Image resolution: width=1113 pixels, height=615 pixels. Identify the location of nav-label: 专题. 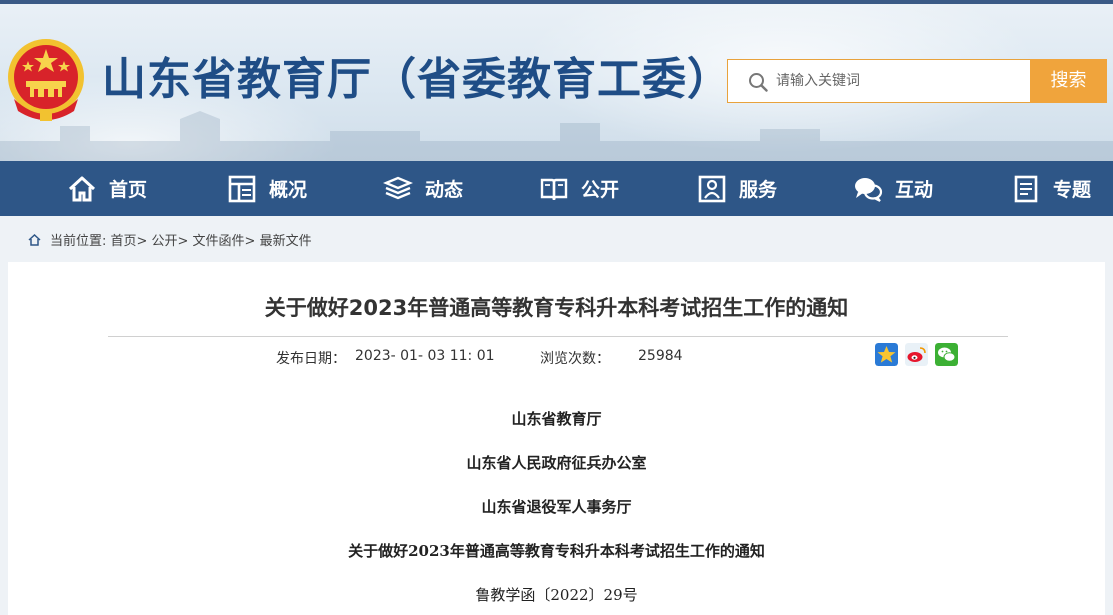
(1072, 190).